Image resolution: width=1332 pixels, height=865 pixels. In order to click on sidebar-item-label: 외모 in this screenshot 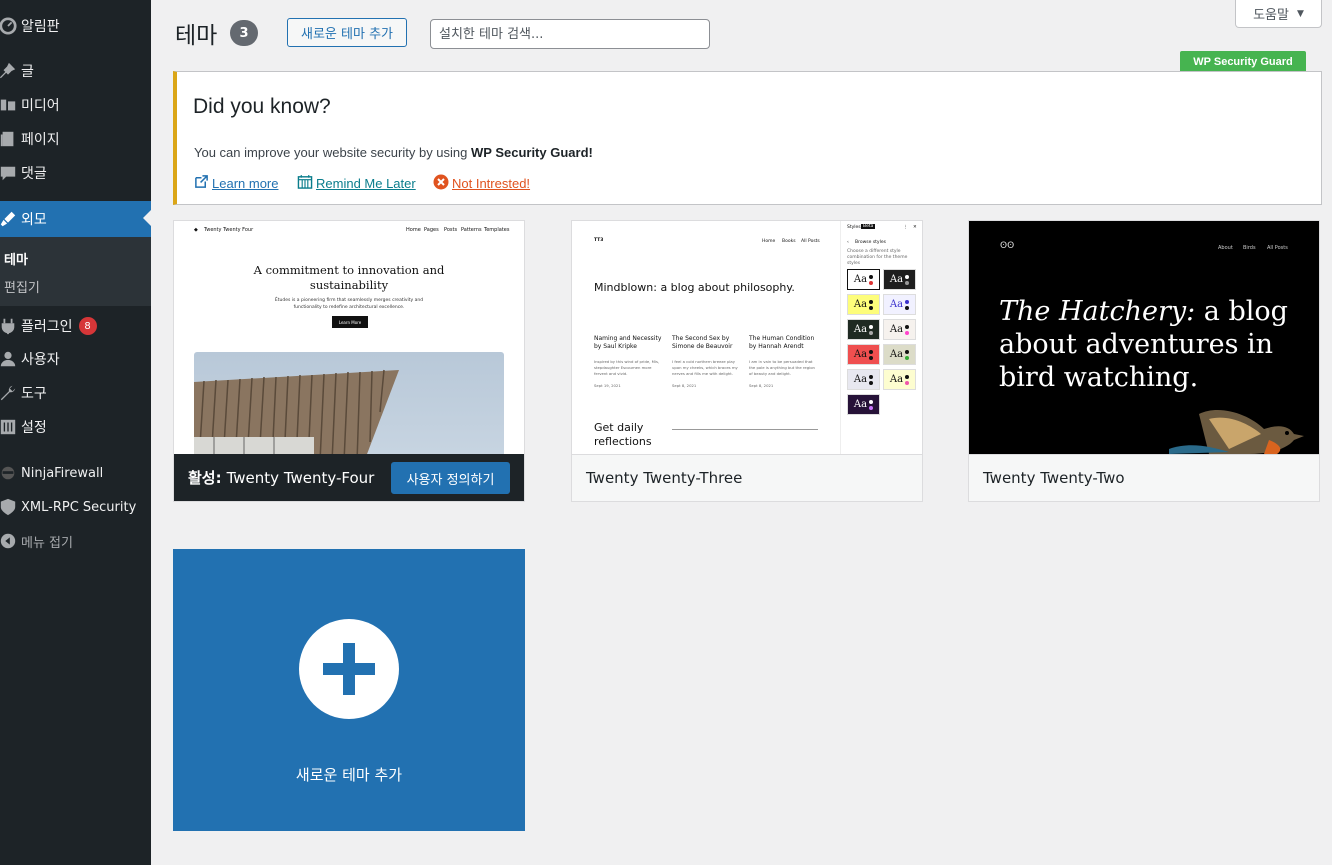, I will do `click(34, 220)`.